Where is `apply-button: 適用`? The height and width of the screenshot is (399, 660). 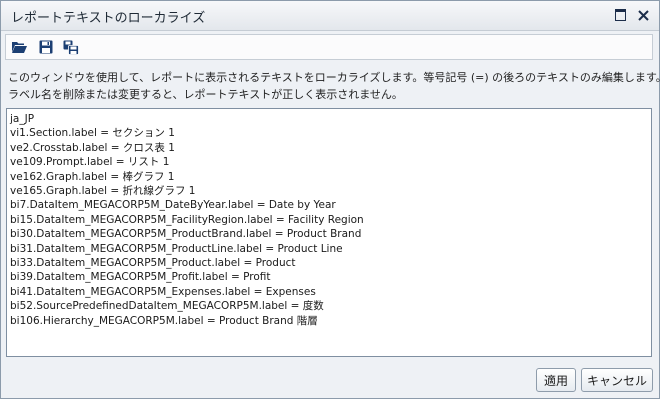
apply-button: 適用 is located at coordinates (556, 380).